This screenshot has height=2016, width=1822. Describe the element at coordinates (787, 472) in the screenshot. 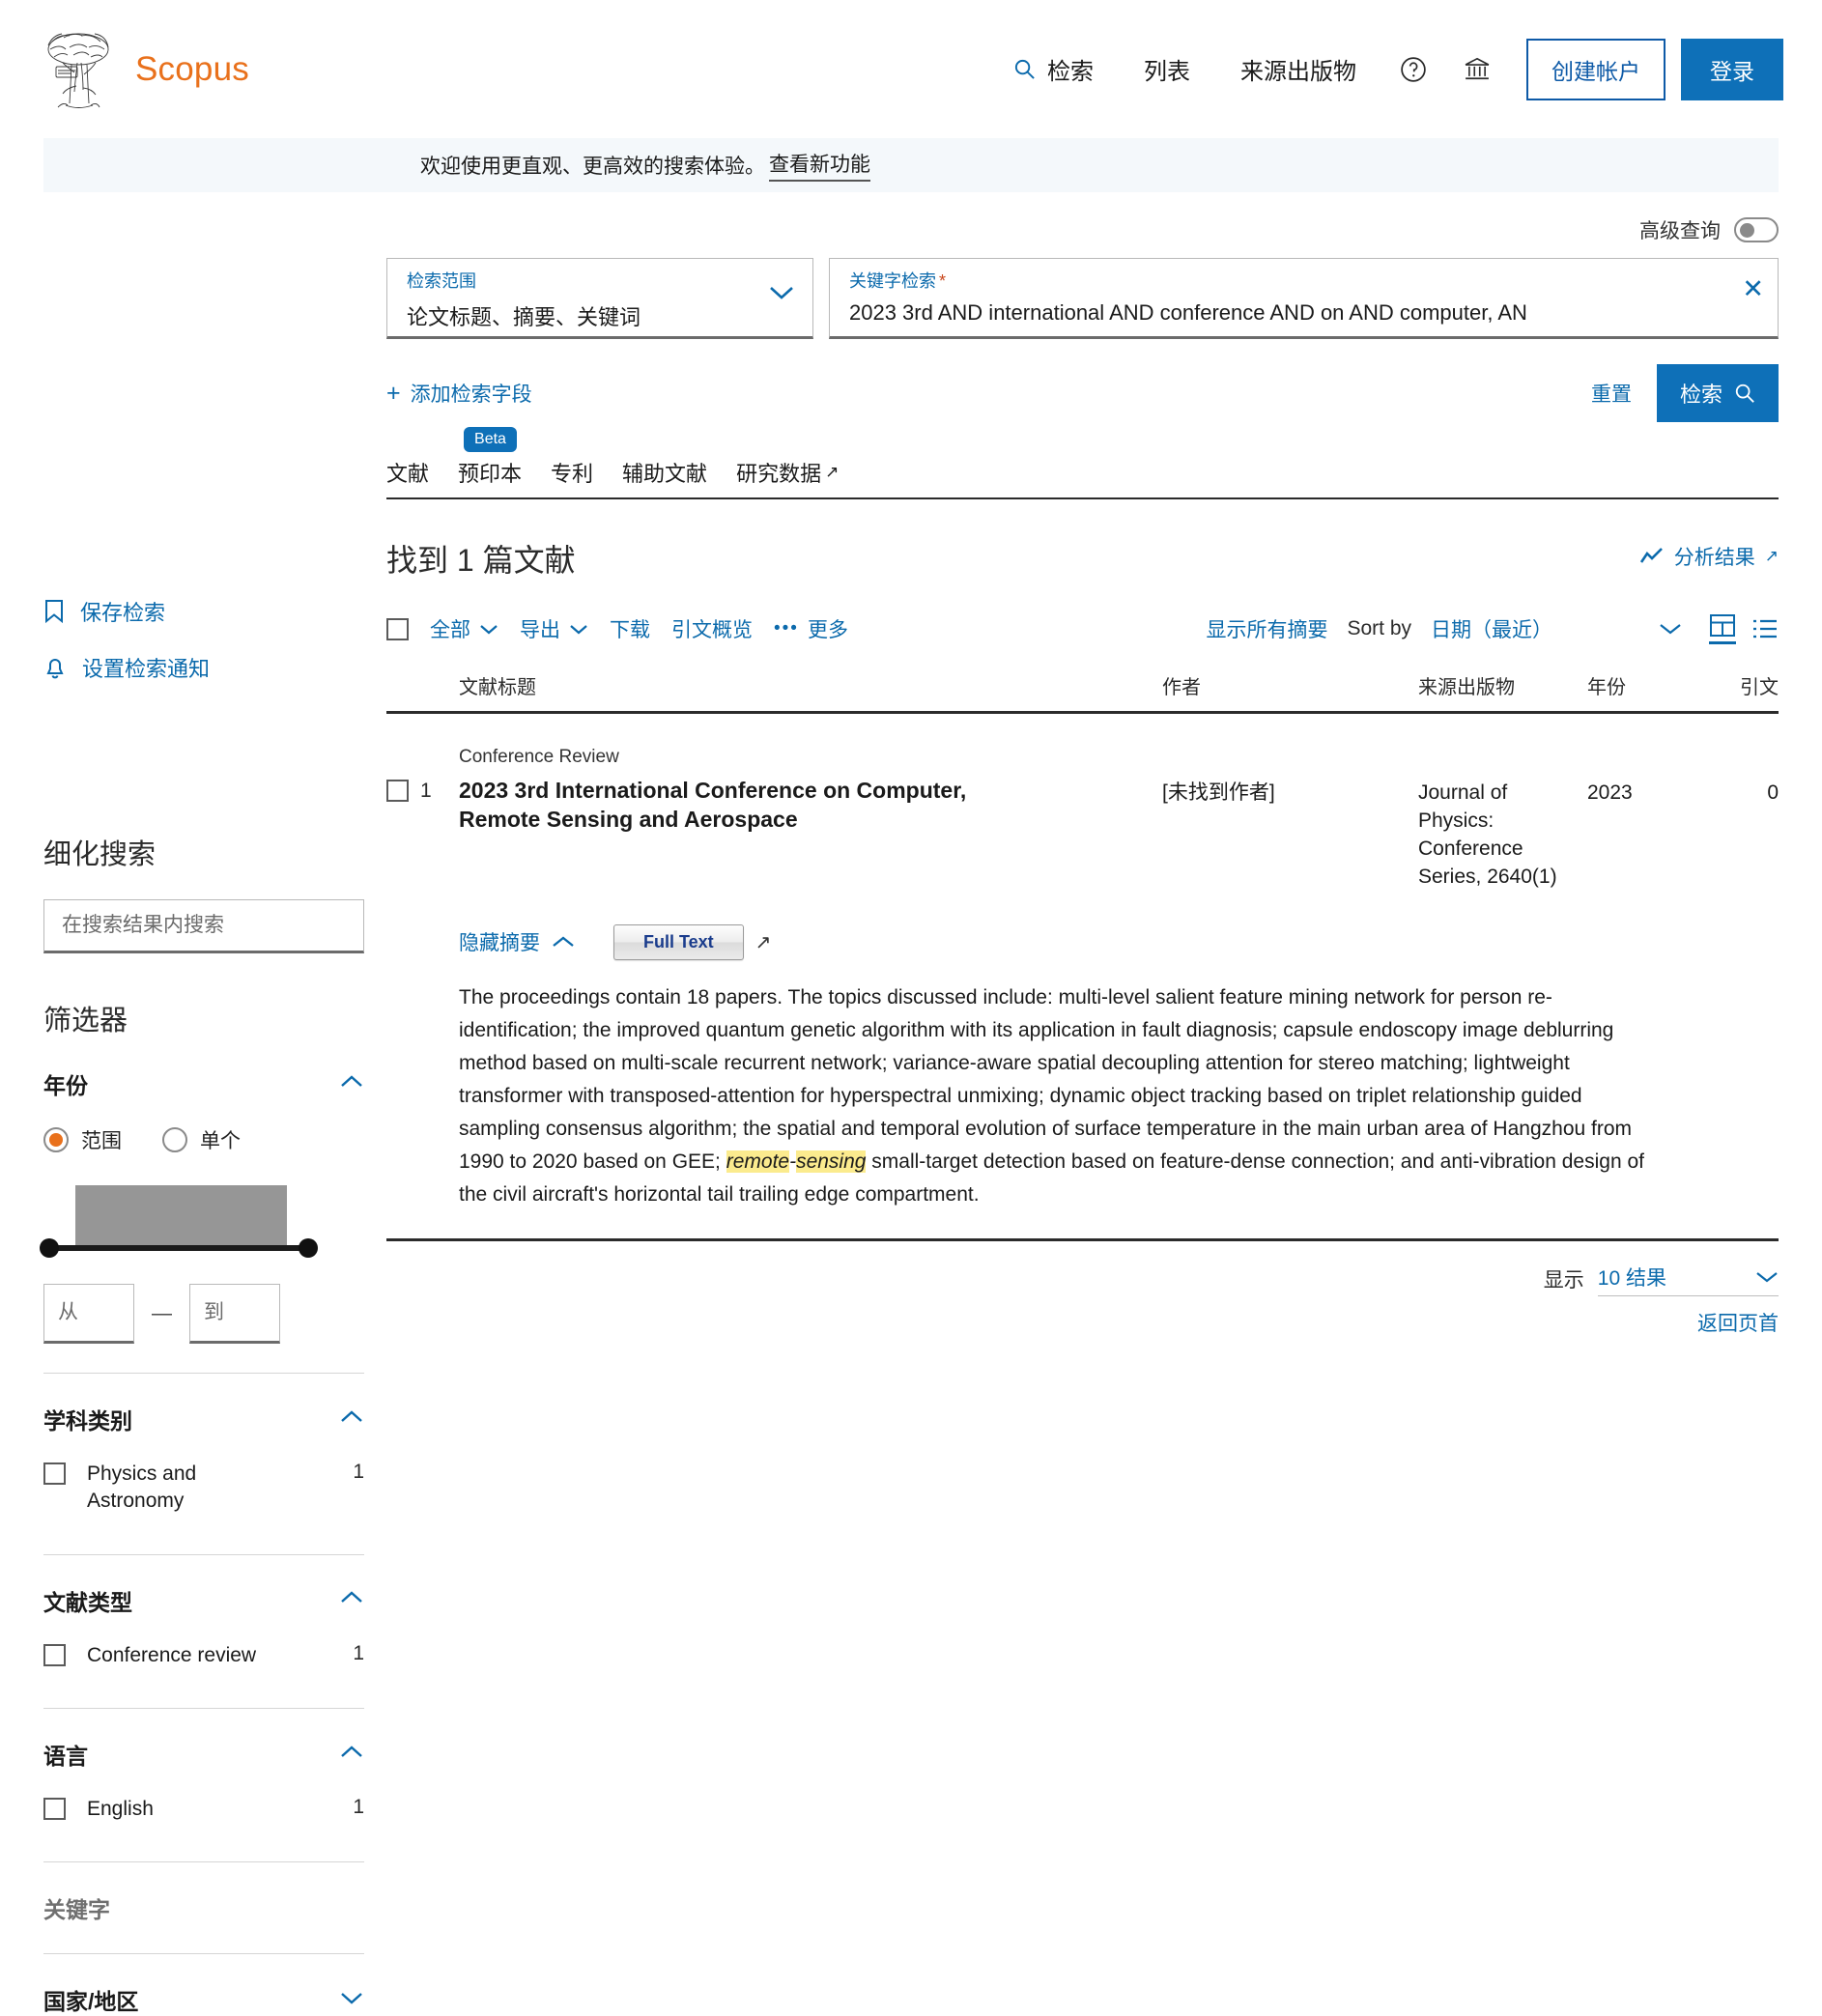

I see `tab-research-data: 研究数据 ↗` at that location.